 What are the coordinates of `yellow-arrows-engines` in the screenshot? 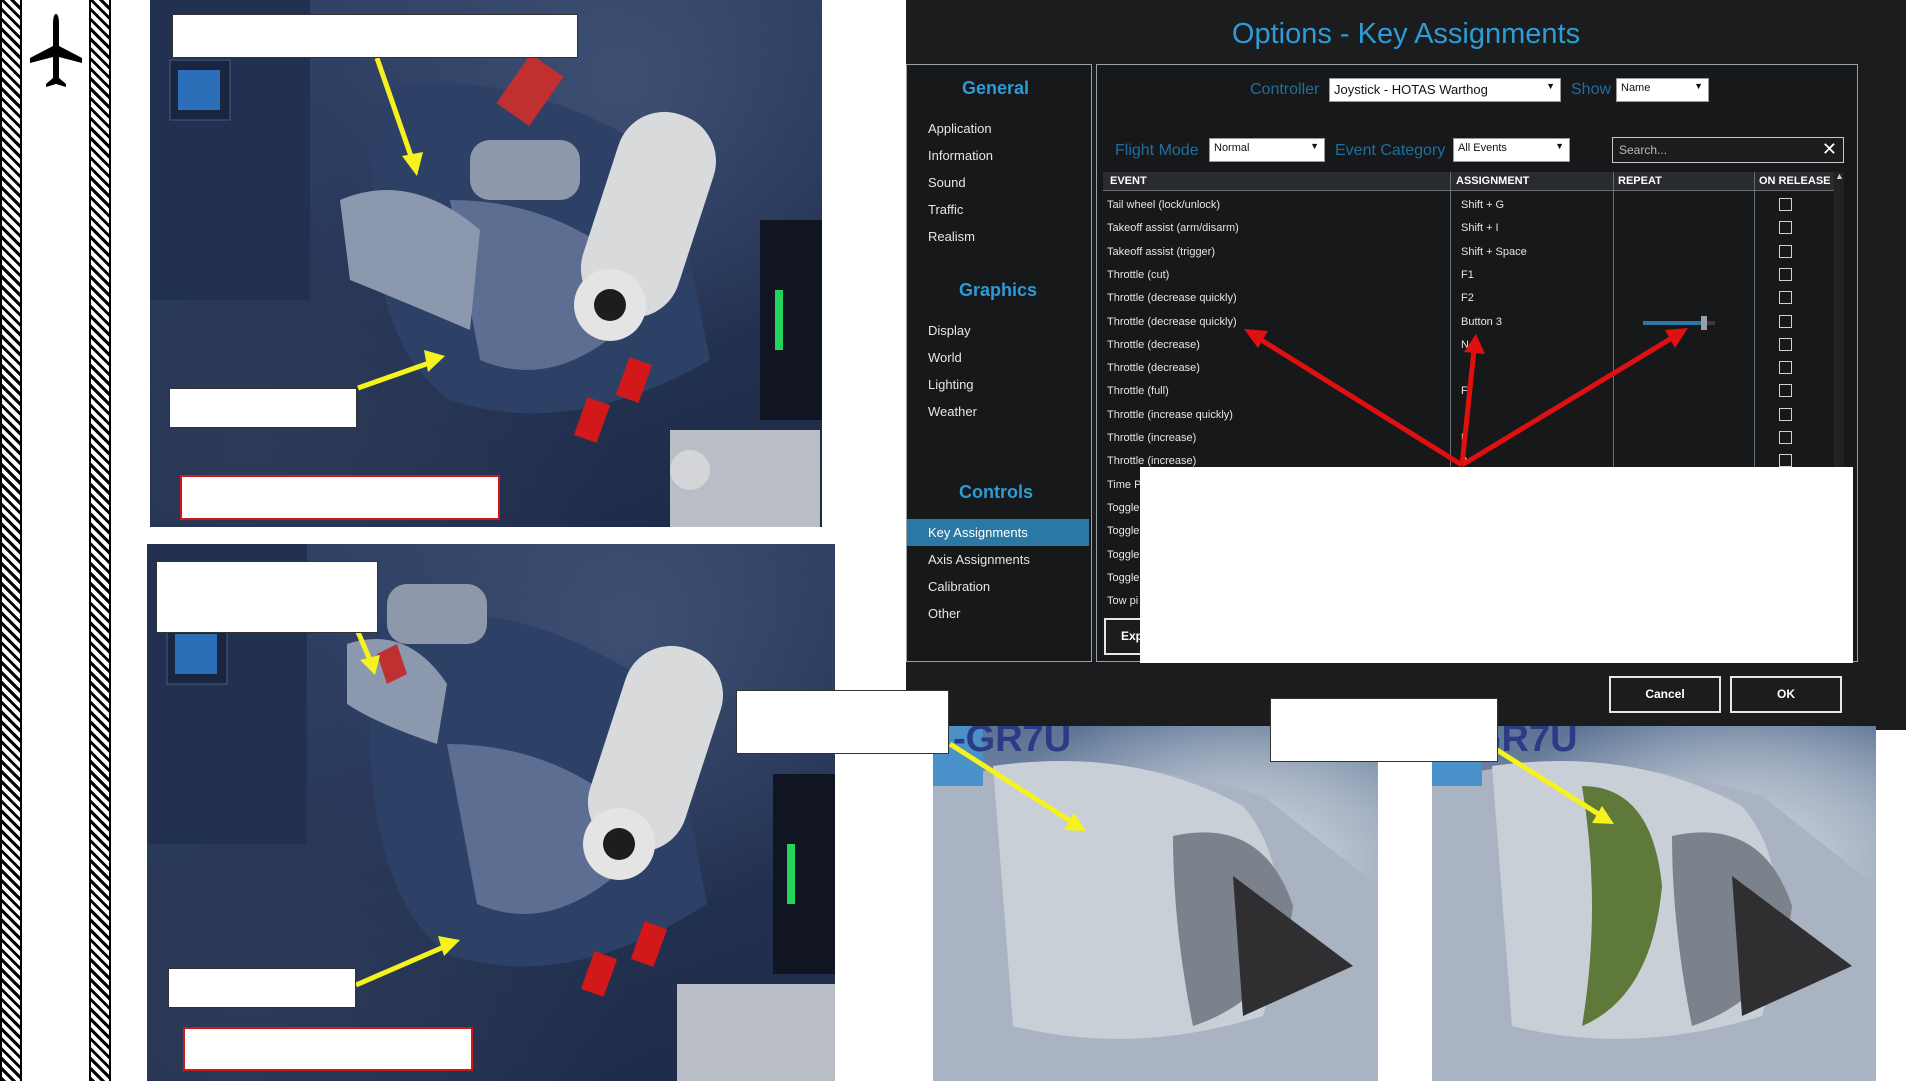 It's located at (1281, 786).